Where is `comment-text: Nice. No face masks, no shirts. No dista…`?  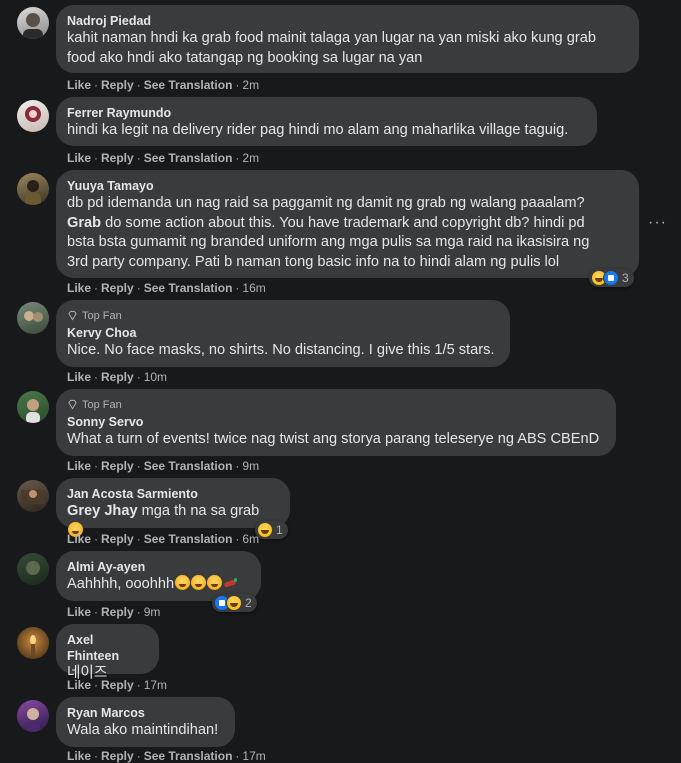 comment-text: Nice. No face masks, no shirts. No dista… is located at coordinates (281, 350).